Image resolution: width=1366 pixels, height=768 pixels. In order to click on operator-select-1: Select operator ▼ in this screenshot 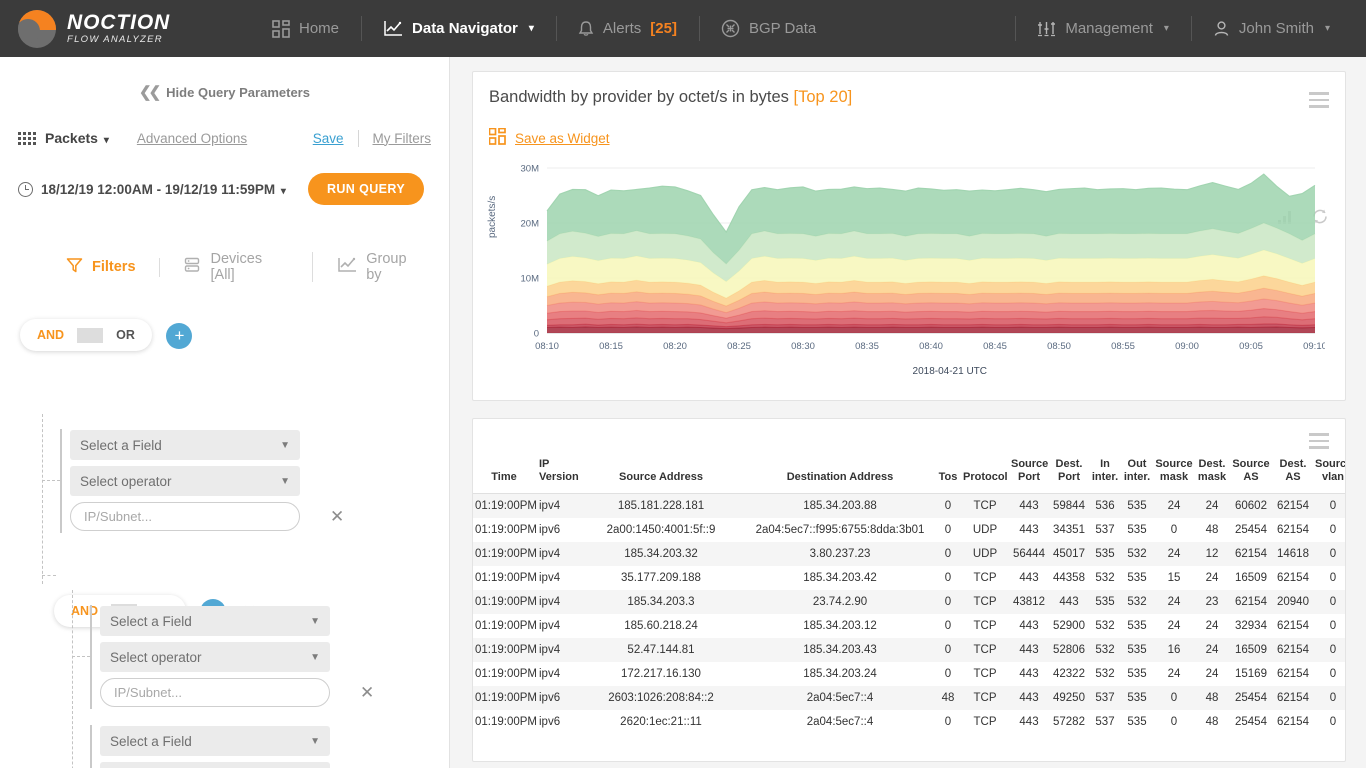, I will do `click(185, 481)`.